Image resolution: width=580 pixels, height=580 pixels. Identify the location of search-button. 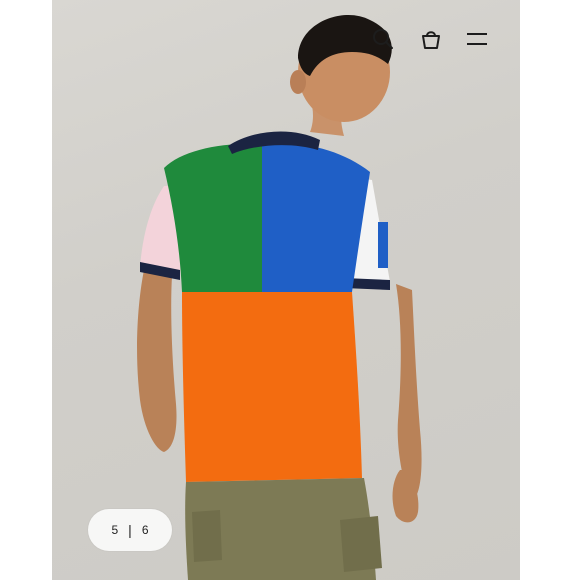
(383, 39).